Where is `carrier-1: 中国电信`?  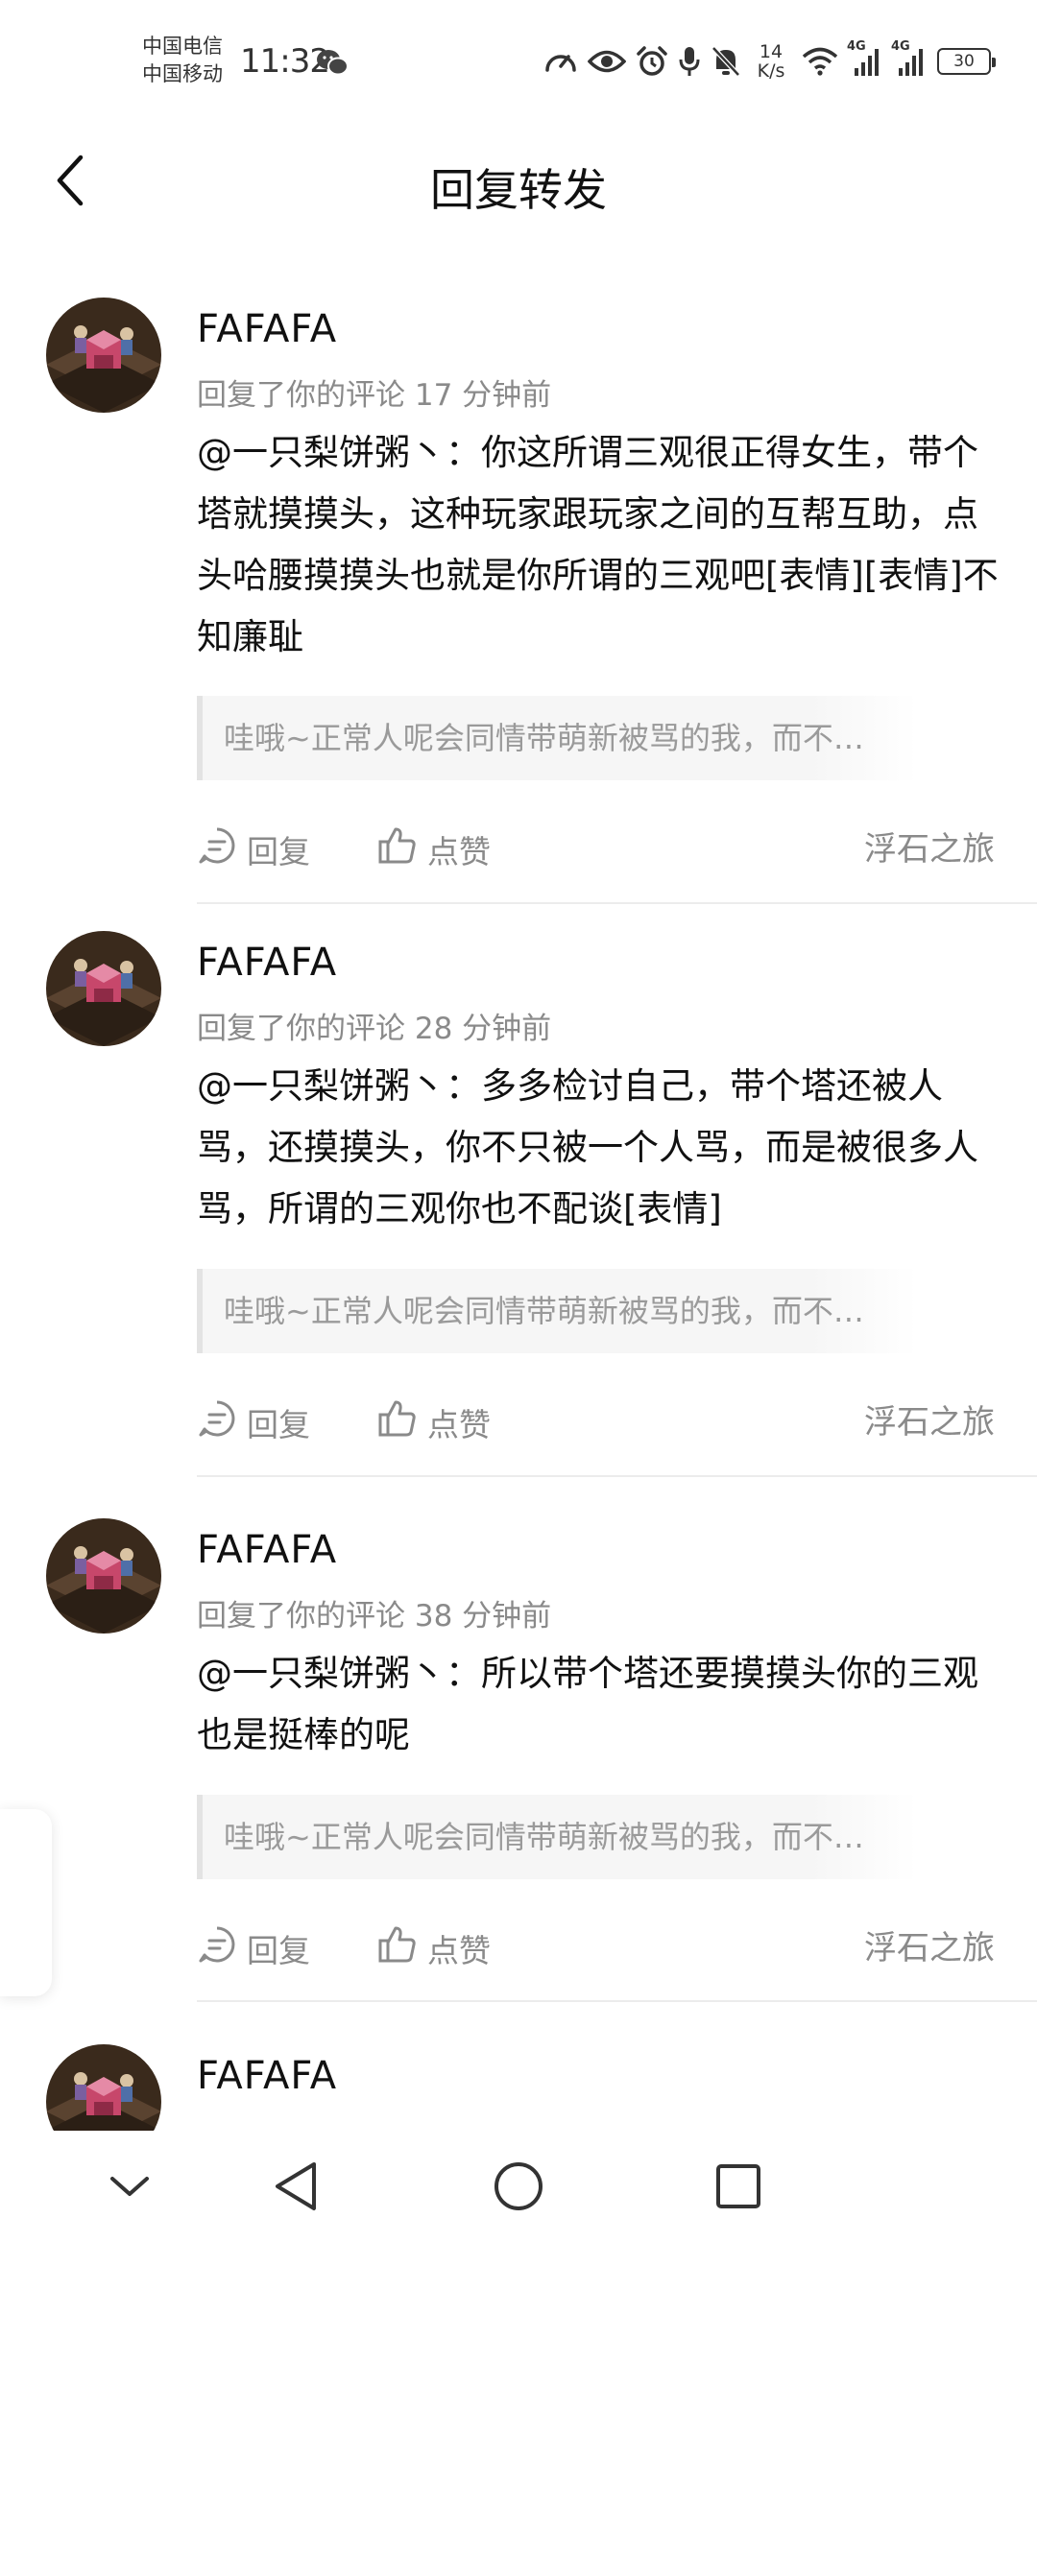
carrier-1: 中国电信 is located at coordinates (182, 46).